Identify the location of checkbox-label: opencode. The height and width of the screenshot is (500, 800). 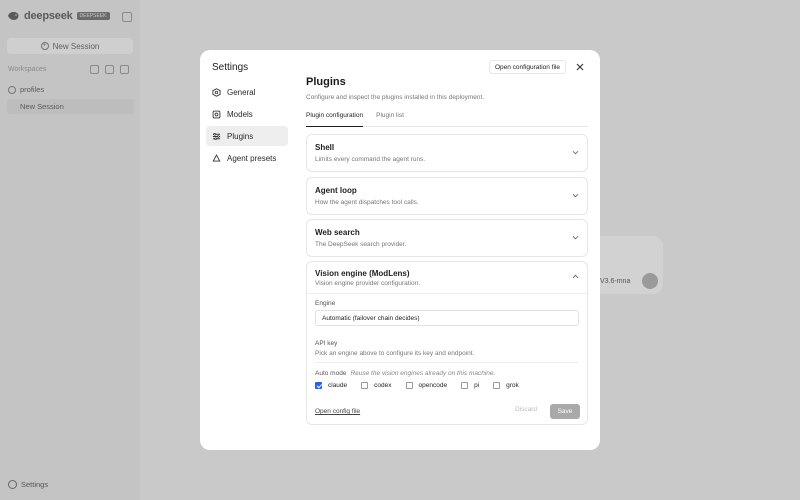
(433, 385).